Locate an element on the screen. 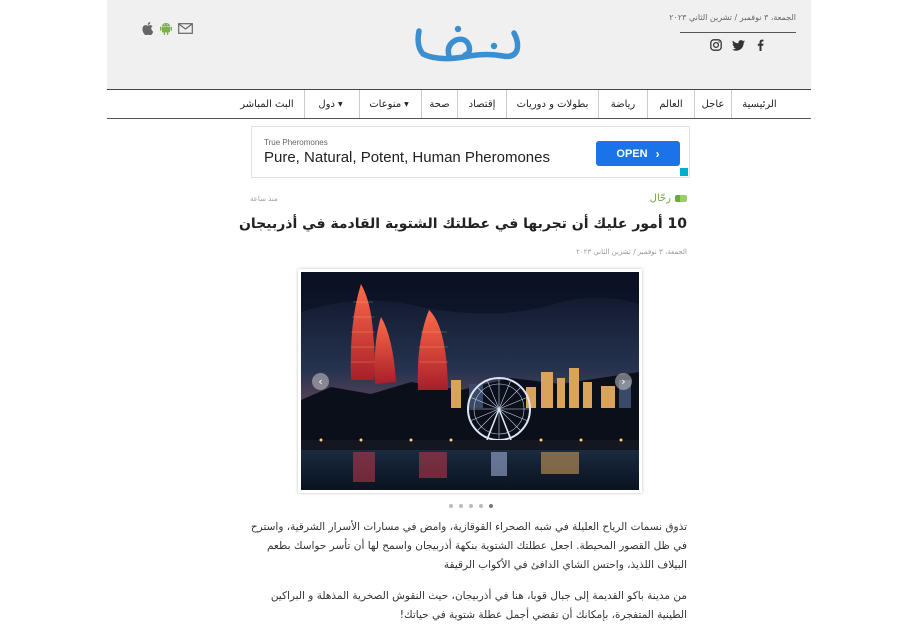 This screenshot has width=923, height=630. article-time-ago: منذ ساعة is located at coordinates (264, 199).